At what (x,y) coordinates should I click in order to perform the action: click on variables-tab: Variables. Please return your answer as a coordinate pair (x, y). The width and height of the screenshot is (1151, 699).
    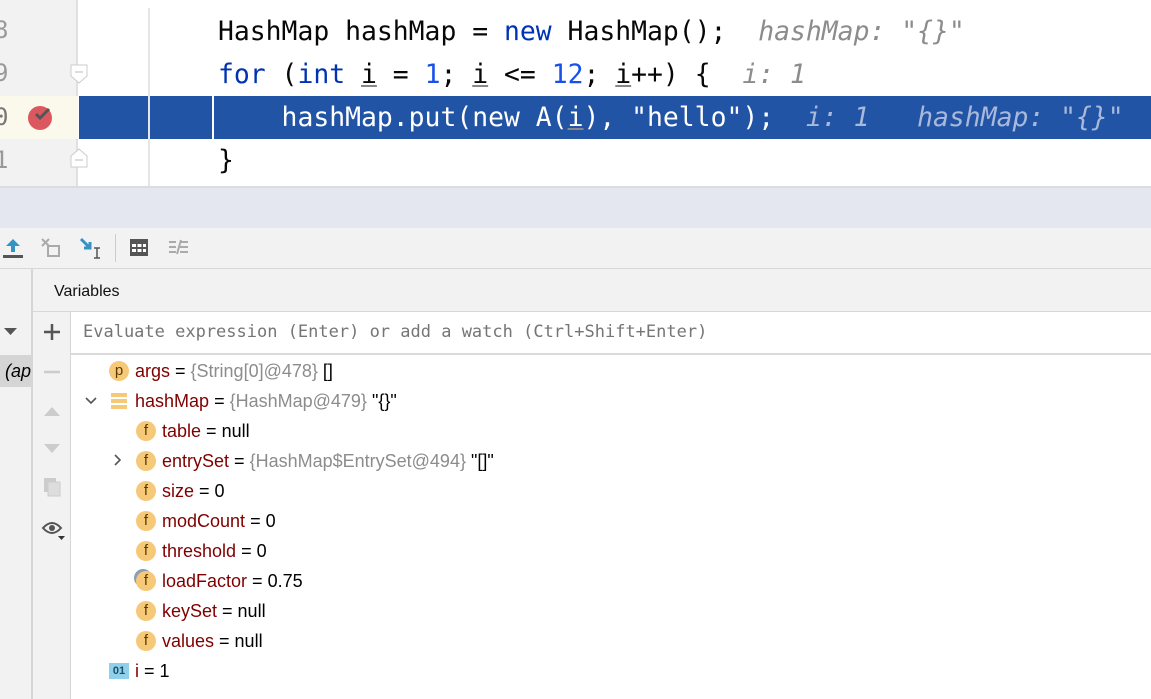
    Looking at the image, I should click on (592, 290).